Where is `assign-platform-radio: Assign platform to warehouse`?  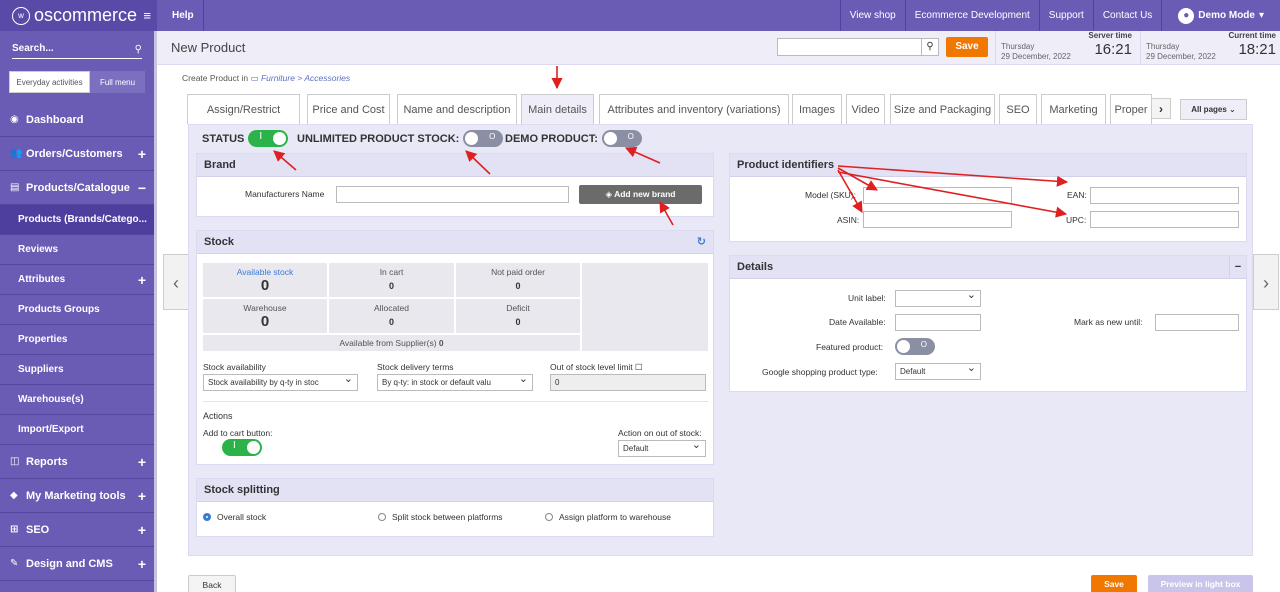 assign-platform-radio: Assign platform to warehouse is located at coordinates (608, 517).